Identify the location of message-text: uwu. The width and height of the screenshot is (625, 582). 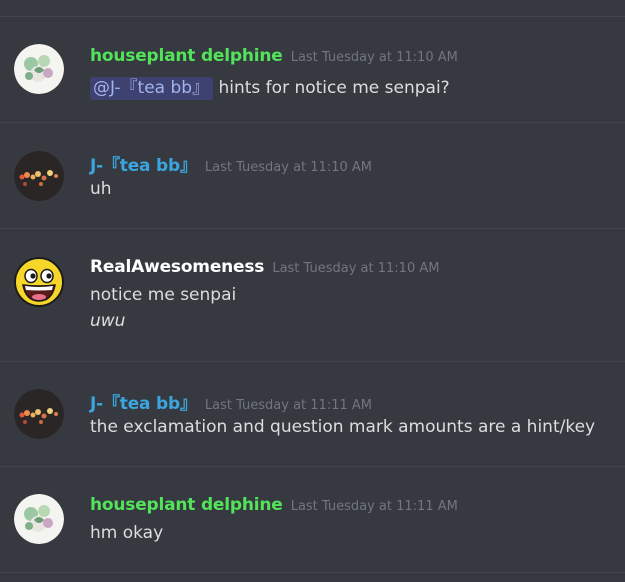
(108, 321).